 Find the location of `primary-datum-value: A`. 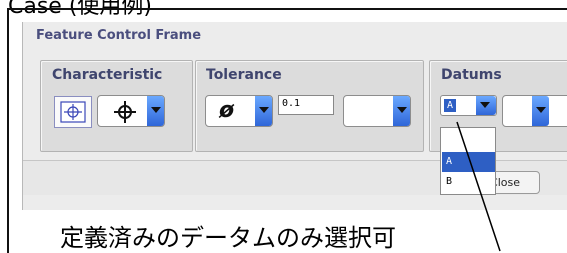

primary-datum-value: A is located at coordinates (450, 105).